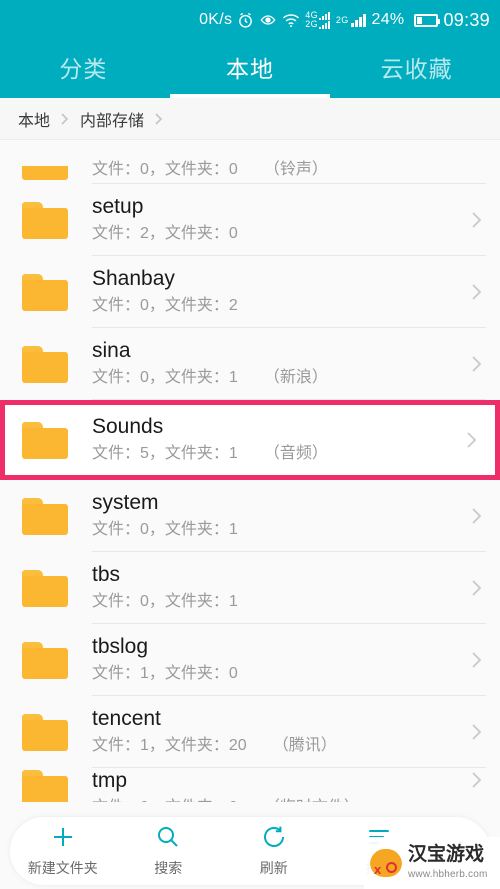 The height and width of the screenshot is (889, 500). What do you see at coordinates (250, 364) in the screenshot?
I see `list-item: sina 文件：0，文件夹：1 （新浪）` at bounding box center [250, 364].